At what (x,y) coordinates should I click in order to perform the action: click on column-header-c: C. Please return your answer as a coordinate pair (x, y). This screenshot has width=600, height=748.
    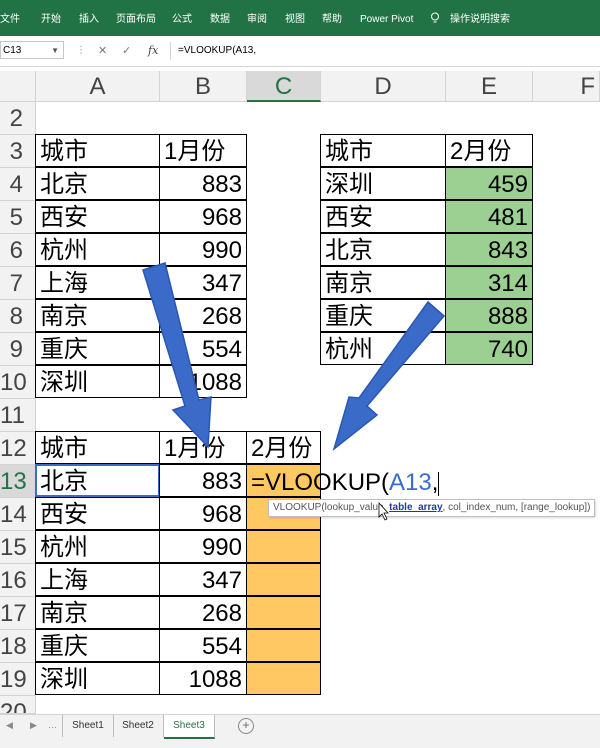
    Looking at the image, I should click on (284, 86).